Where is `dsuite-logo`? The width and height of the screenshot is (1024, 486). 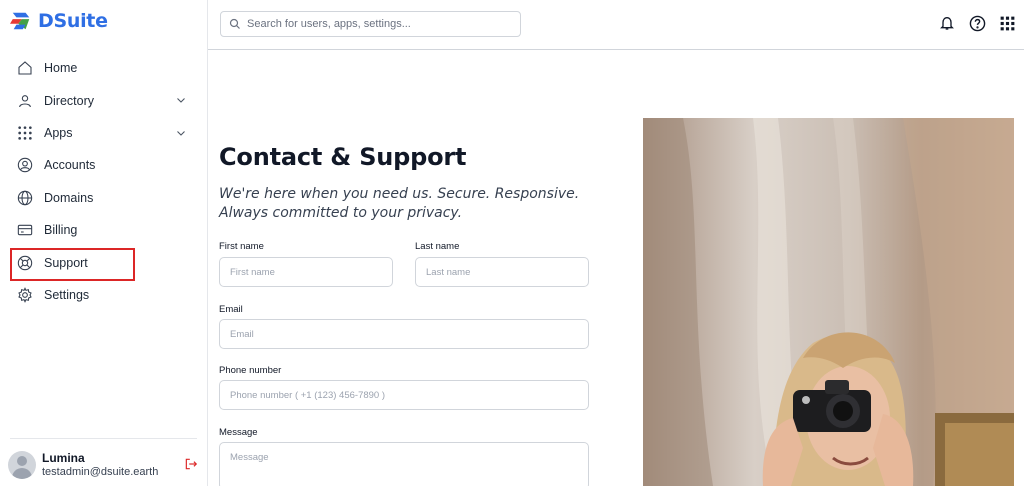 dsuite-logo is located at coordinates (20, 21).